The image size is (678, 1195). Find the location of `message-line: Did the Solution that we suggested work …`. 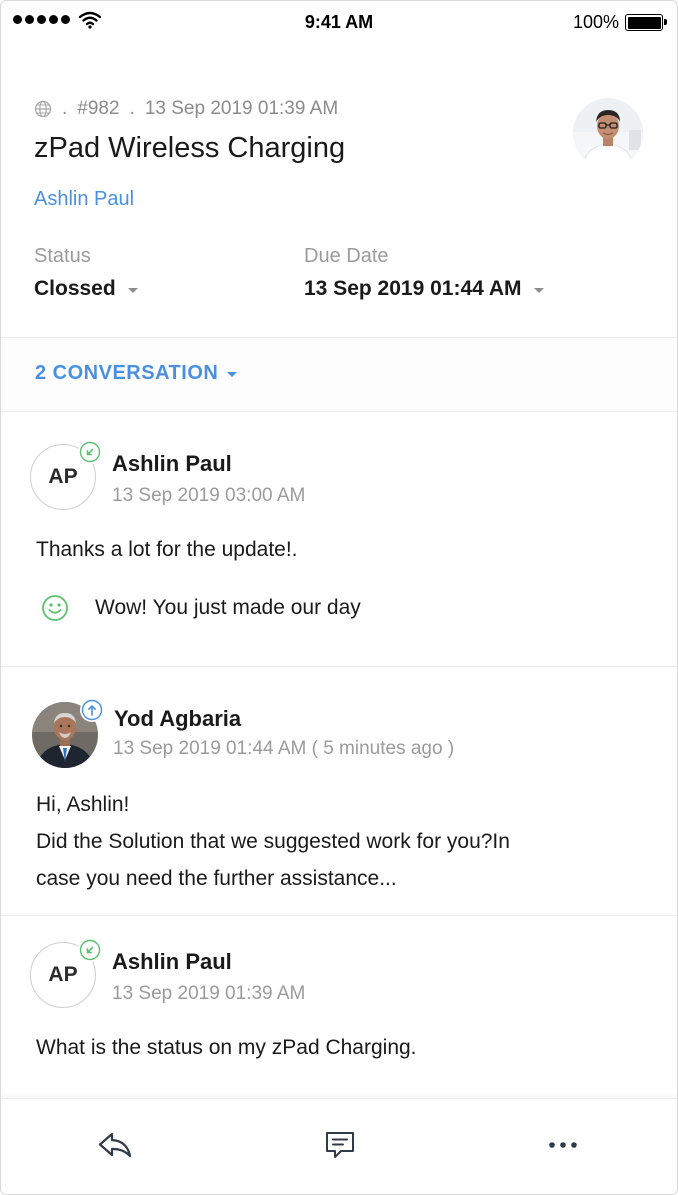

message-line: Did the Solution that we suggested work … is located at coordinates (273, 841).